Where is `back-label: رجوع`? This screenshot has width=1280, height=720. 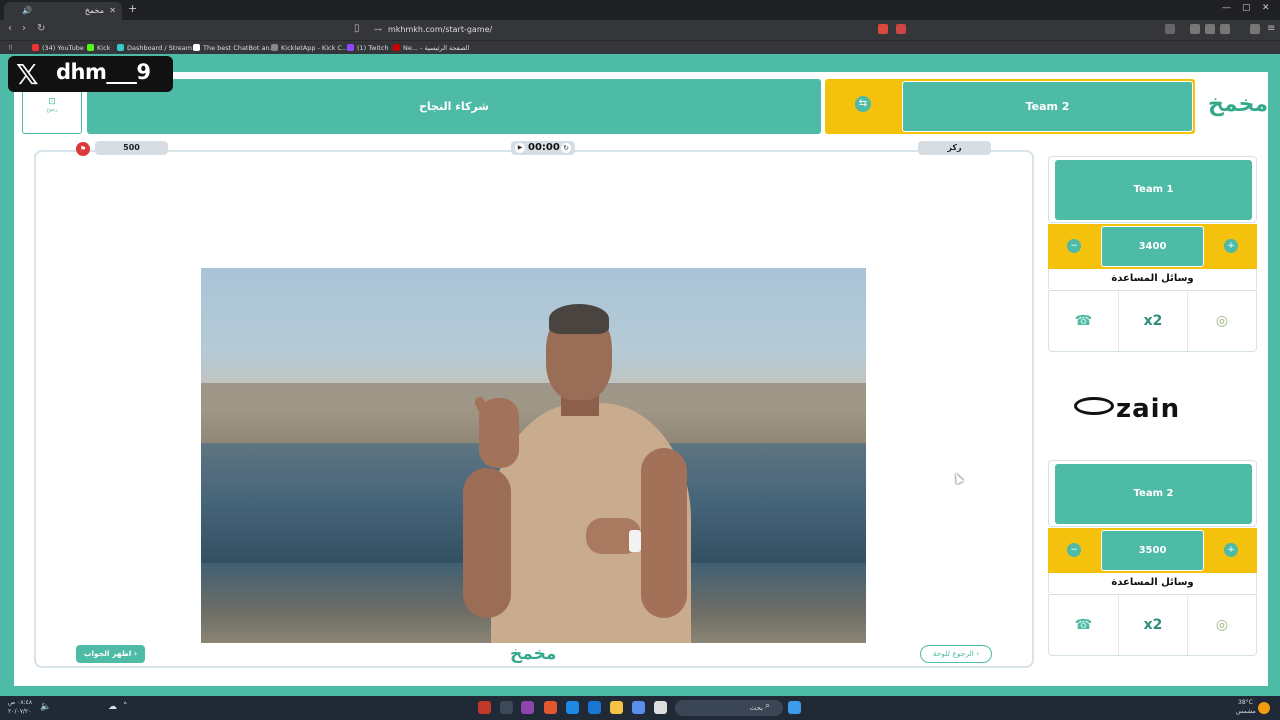
back-label: رجوع is located at coordinates (52, 110).